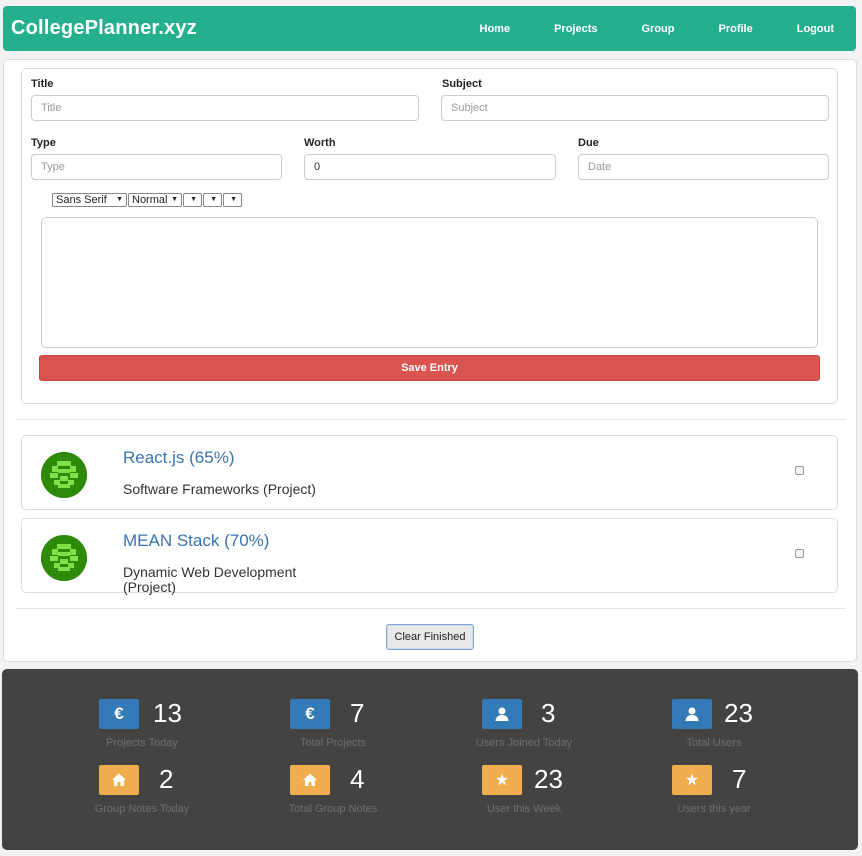 The image size is (862, 856). Describe the element at coordinates (815, 29) in the screenshot. I see `nav-logout: Logout` at that location.